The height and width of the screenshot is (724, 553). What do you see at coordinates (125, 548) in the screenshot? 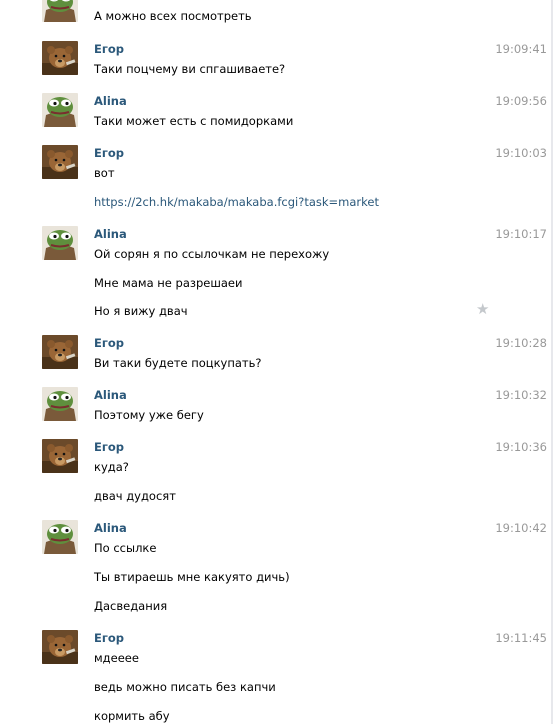
I see `message-text: По ссылке` at bounding box center [125, 548].